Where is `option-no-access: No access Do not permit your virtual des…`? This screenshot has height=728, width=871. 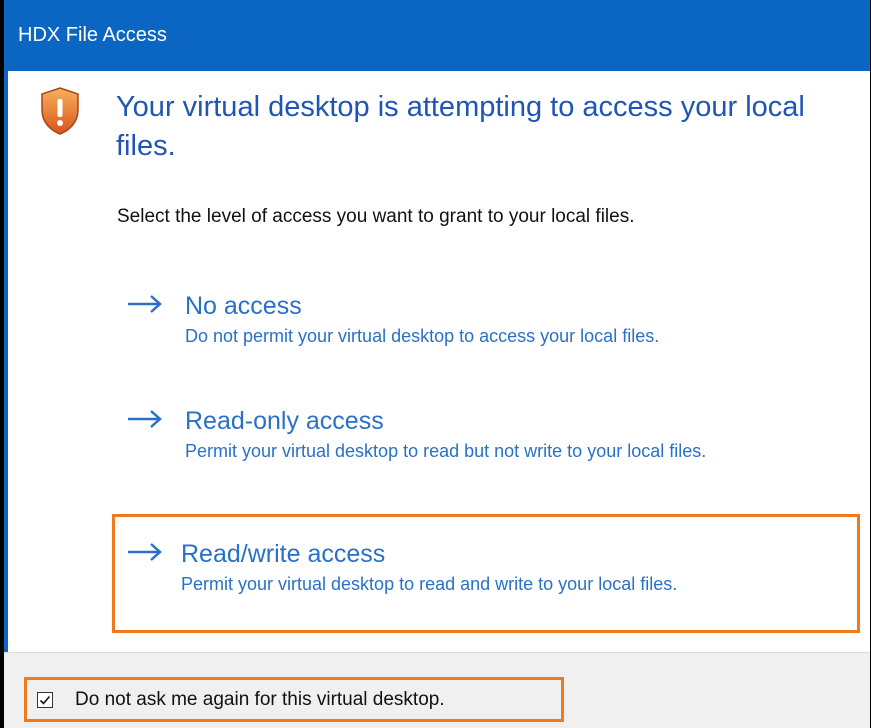 option-no-access: No access Do not permit your virtual des… is located at coordinates (486, 319).